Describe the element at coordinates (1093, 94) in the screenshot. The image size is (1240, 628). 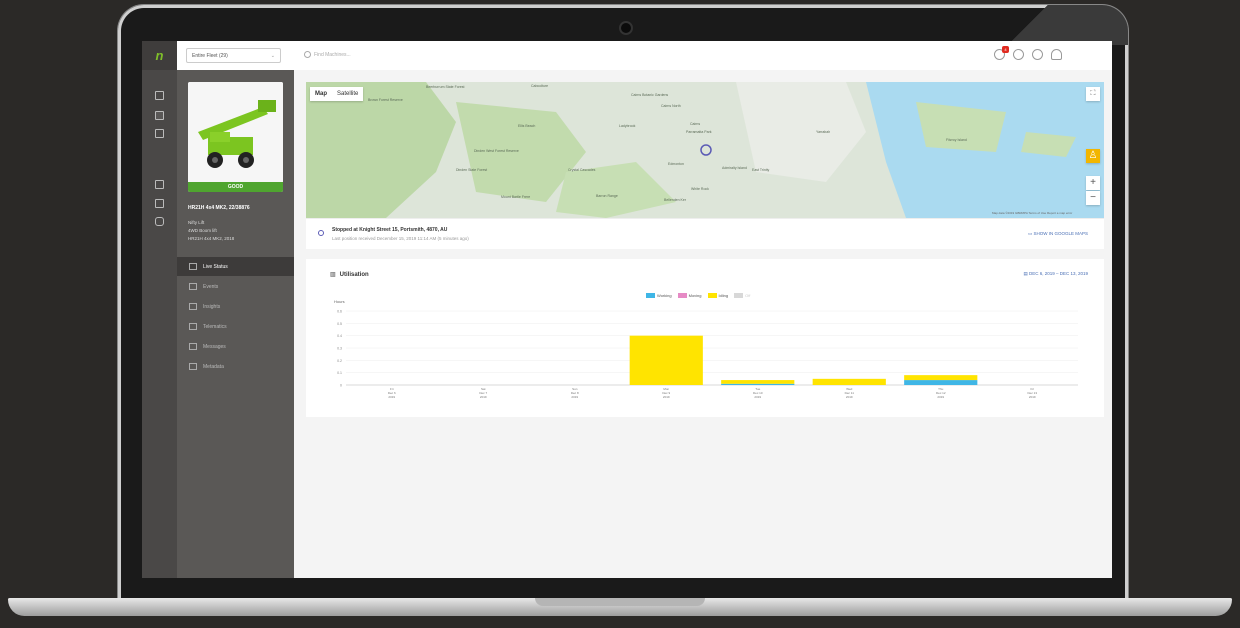
I see `fullscreen-button: ⛶` at that location.